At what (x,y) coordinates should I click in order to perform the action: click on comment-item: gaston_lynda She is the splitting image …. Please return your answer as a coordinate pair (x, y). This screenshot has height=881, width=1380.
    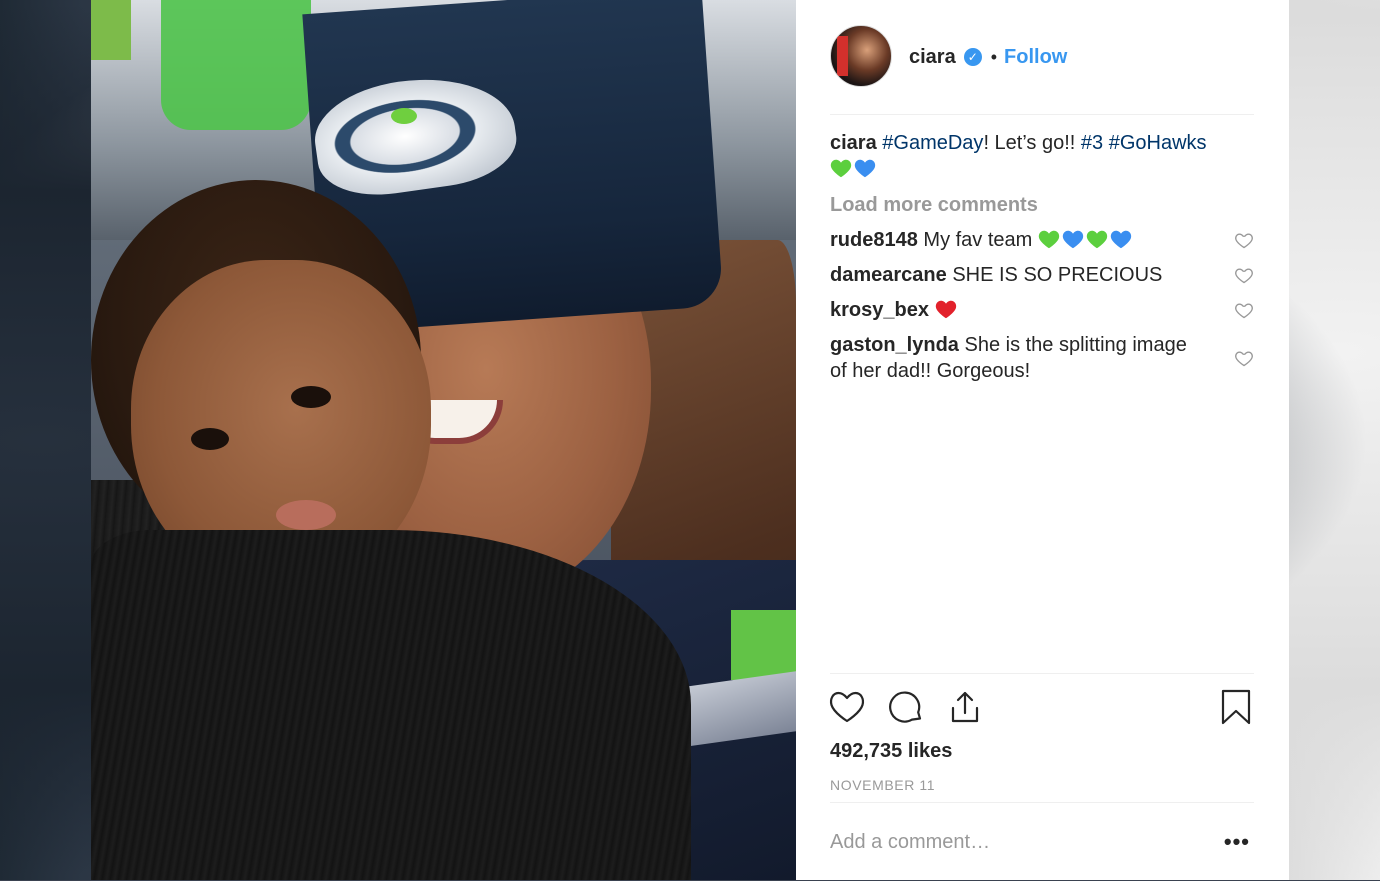
    Looking at the image, I should click on (1042, 358).